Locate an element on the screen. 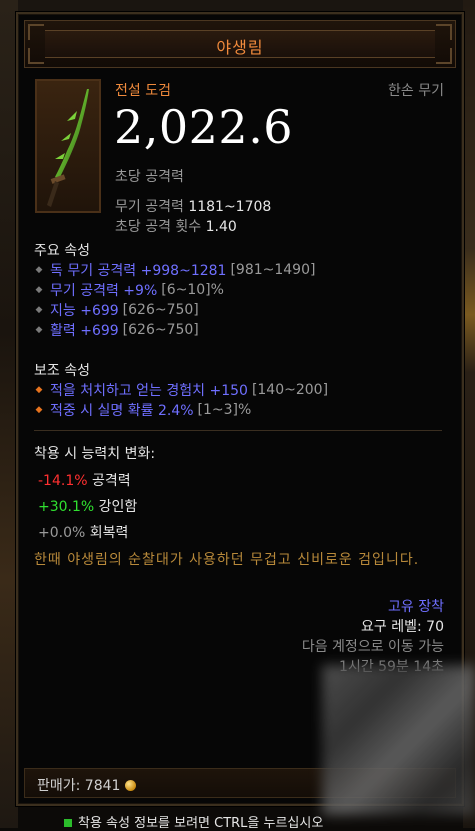 Image resolution: width=475 pixels, height=831 pixels. divider is located at coordinates (238, 430).